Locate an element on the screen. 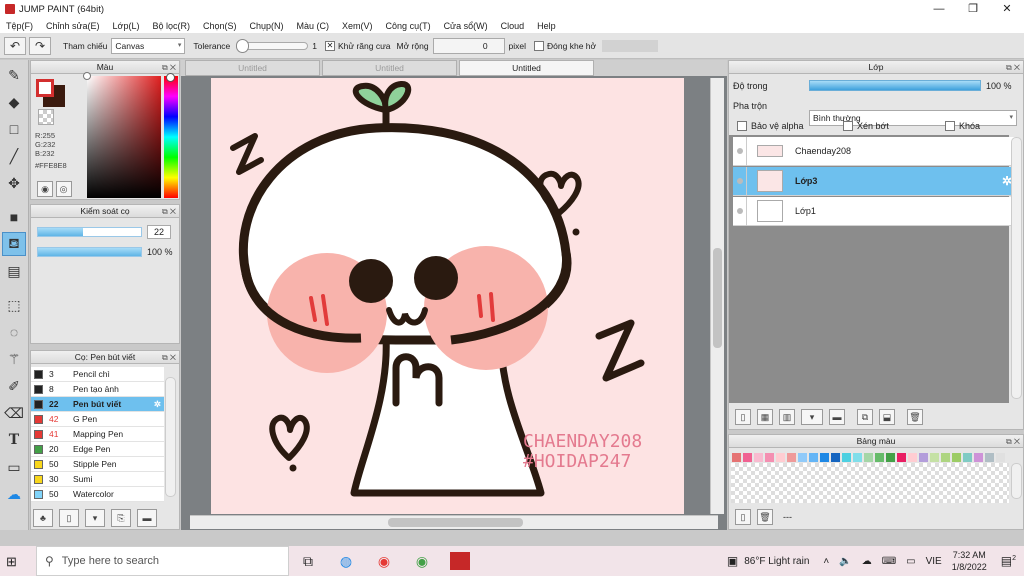 The height and width of the screenshot is (576, 1024). close-gap-checkbox is located at coordinates (539, 45).